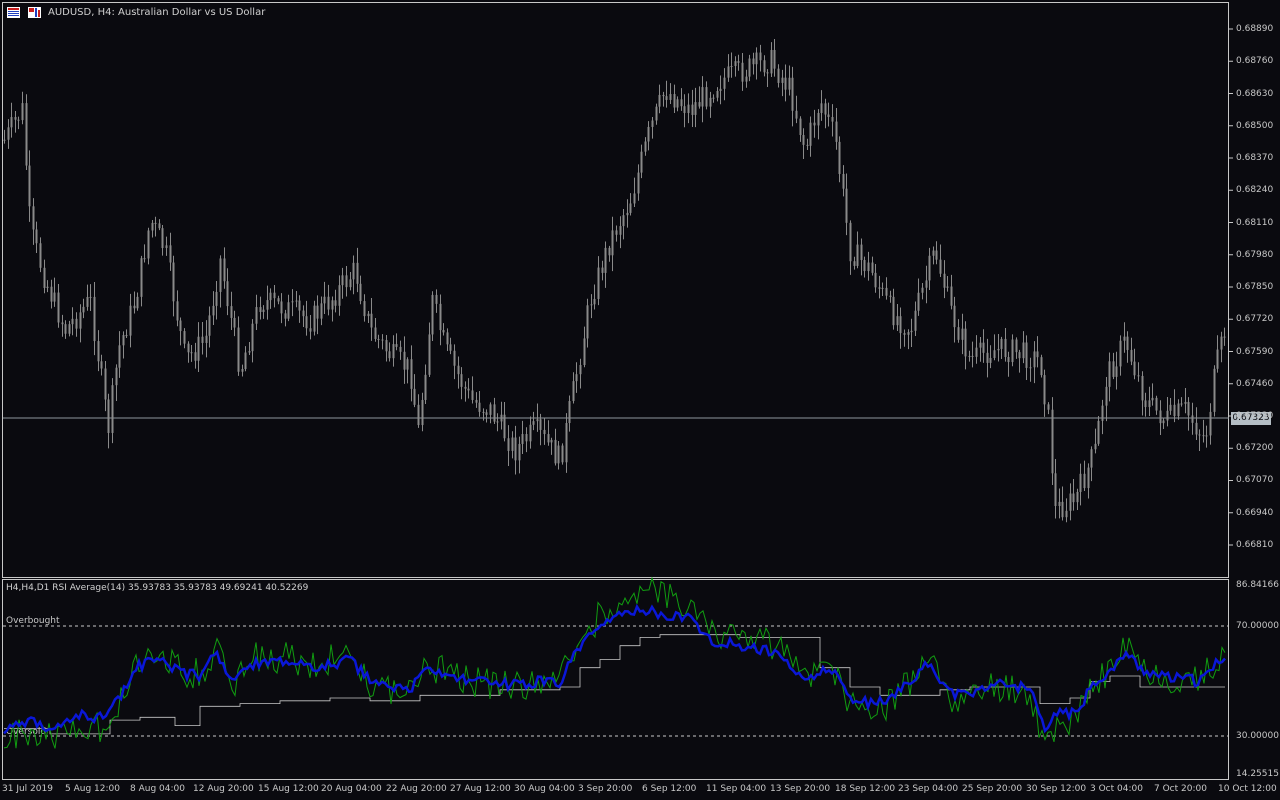 This screenshot has height=800, width=1280. I want to click on price-tick-label: 0.67460, so click(1255, 384).